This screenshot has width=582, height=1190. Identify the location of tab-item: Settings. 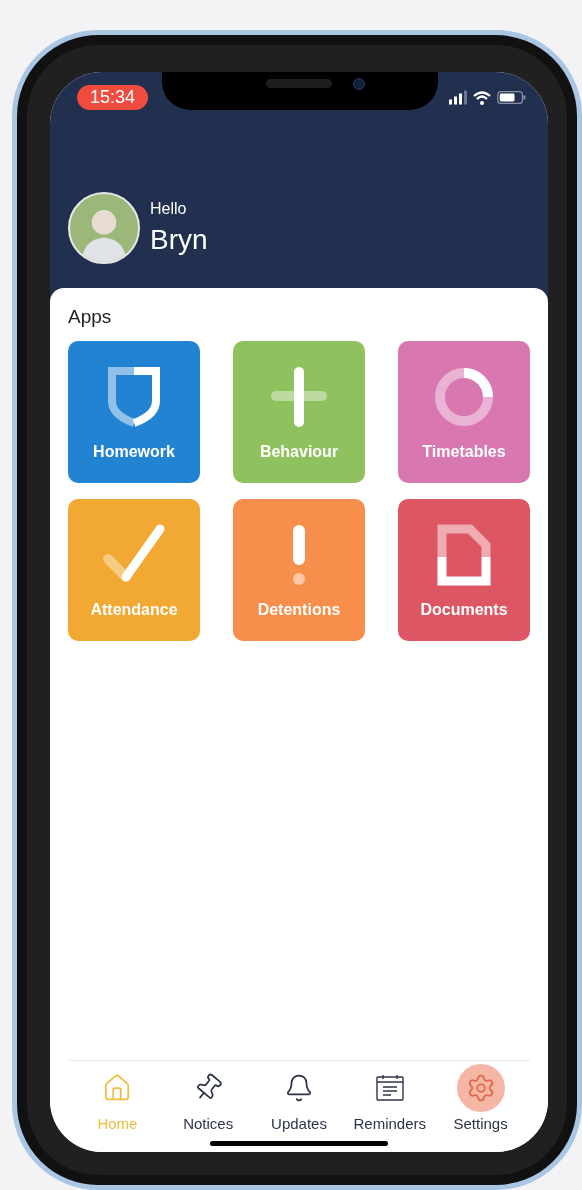
(480, 1109).